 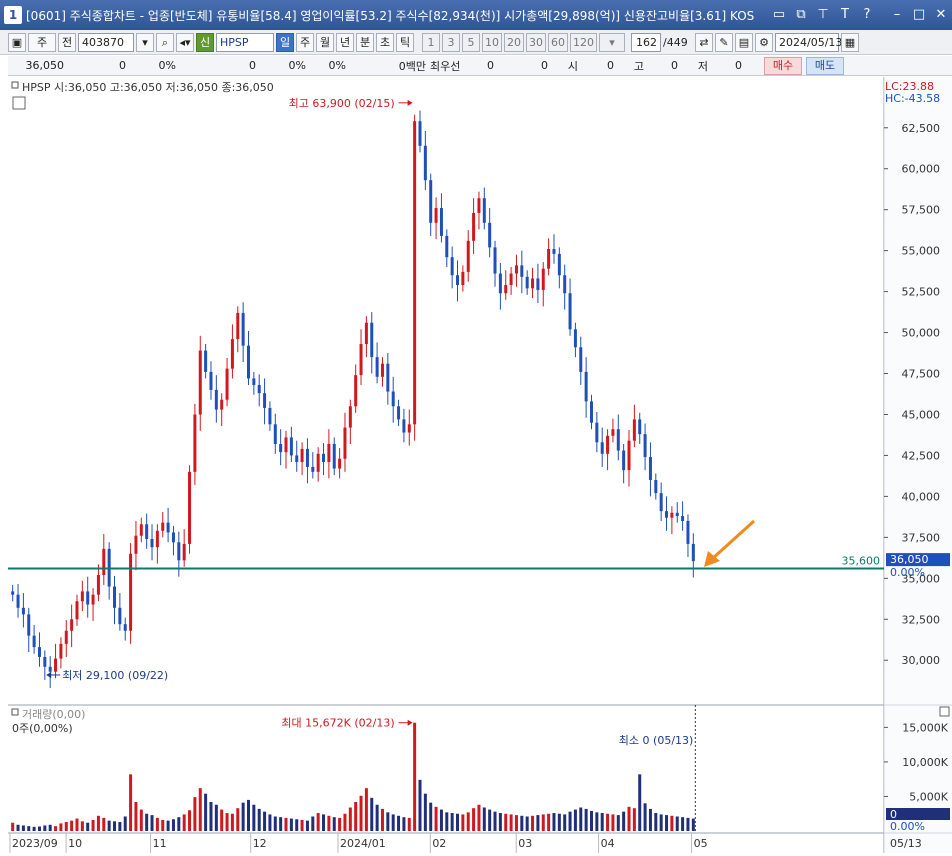 What do you see at coordinates (471, 42) in the screenshot?
I see `interval-5: 5` at bounding box center [471, 42].